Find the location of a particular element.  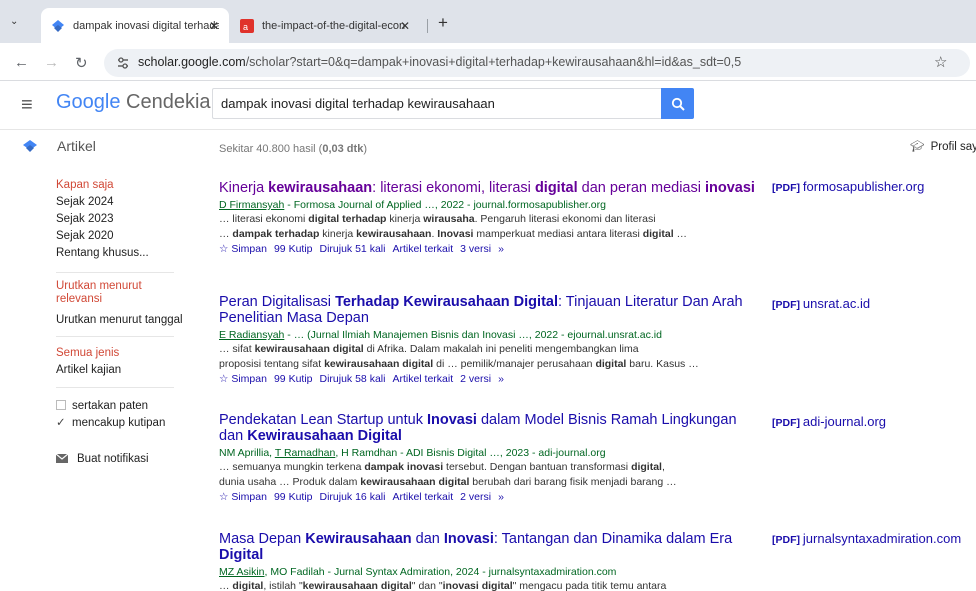

author-profile-link: T Ramadhan is located at coordinates (305, 453).